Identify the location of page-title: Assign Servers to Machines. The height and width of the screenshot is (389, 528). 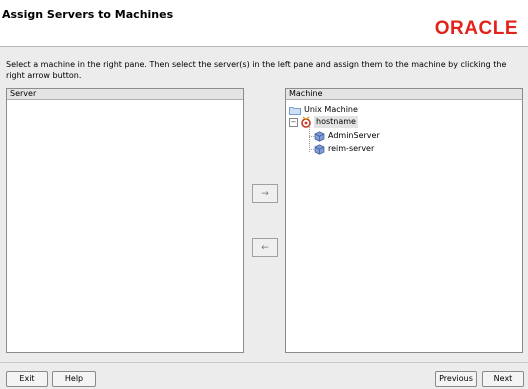
(88, 14).